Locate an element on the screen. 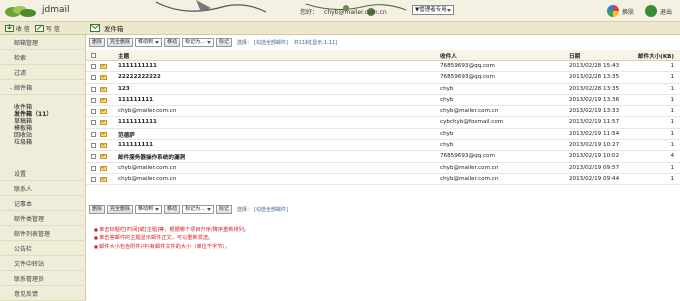  sidebar-item-contact-admin: 联系管理员 is located at coordinates (43, 279).